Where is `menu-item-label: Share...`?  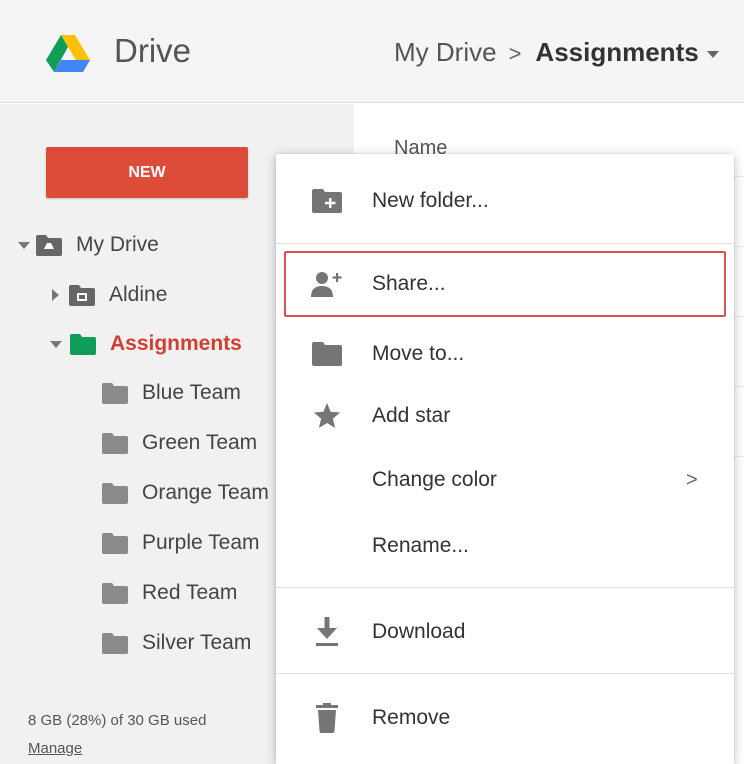 menu-item-label: Share... is located at coordinates (409, 283).